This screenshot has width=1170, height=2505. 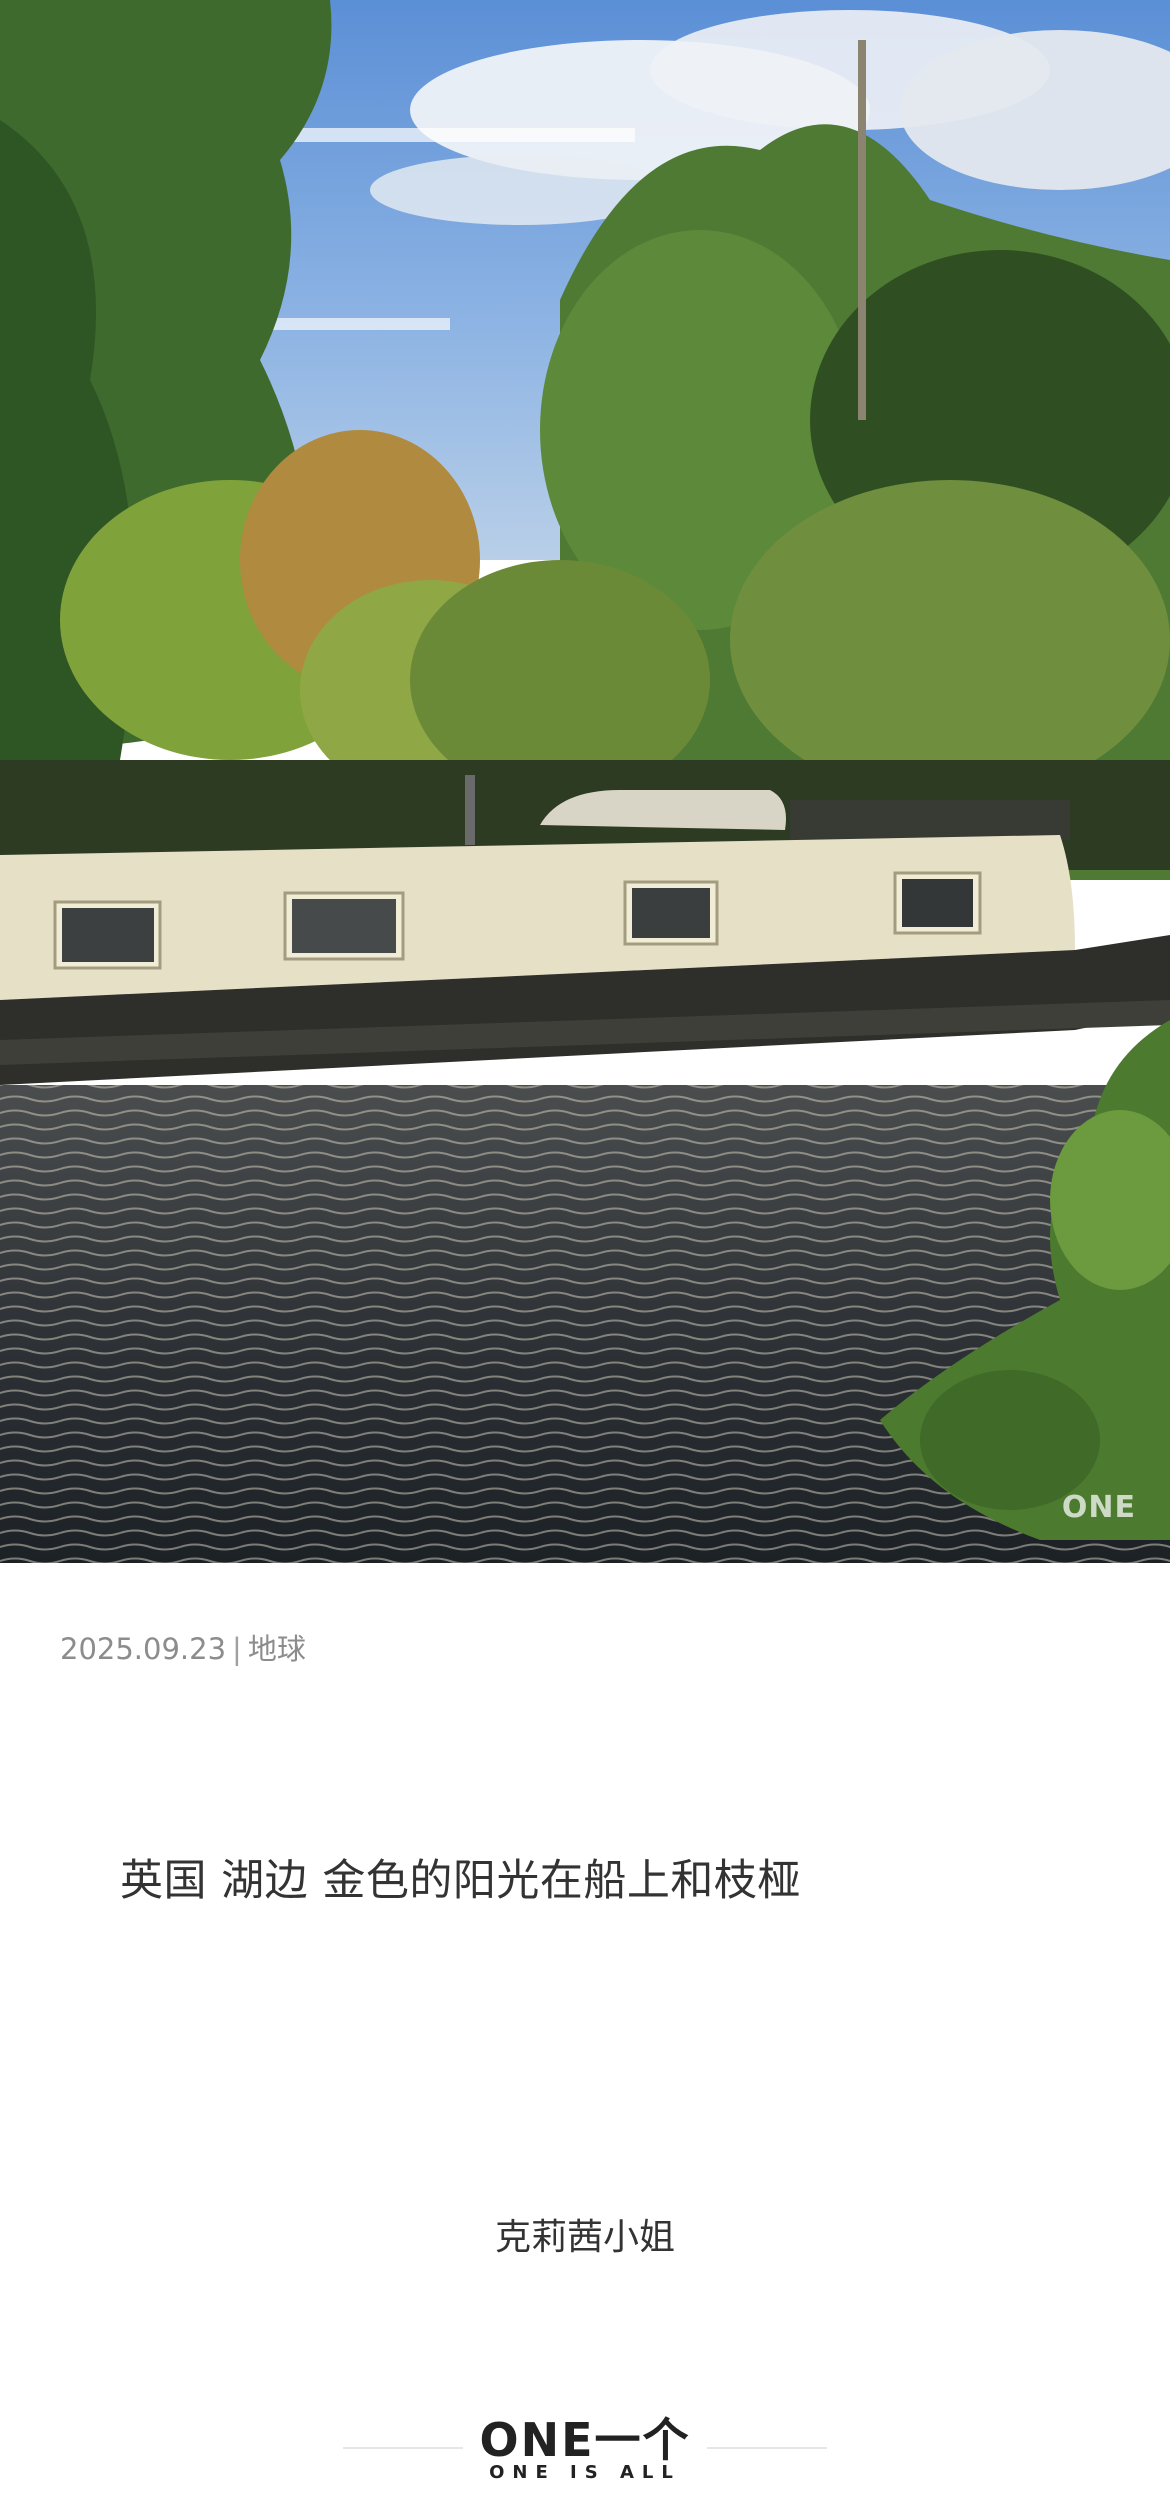 I want to click on post-date: 2025.09.23, so click(x=143, y=1649).